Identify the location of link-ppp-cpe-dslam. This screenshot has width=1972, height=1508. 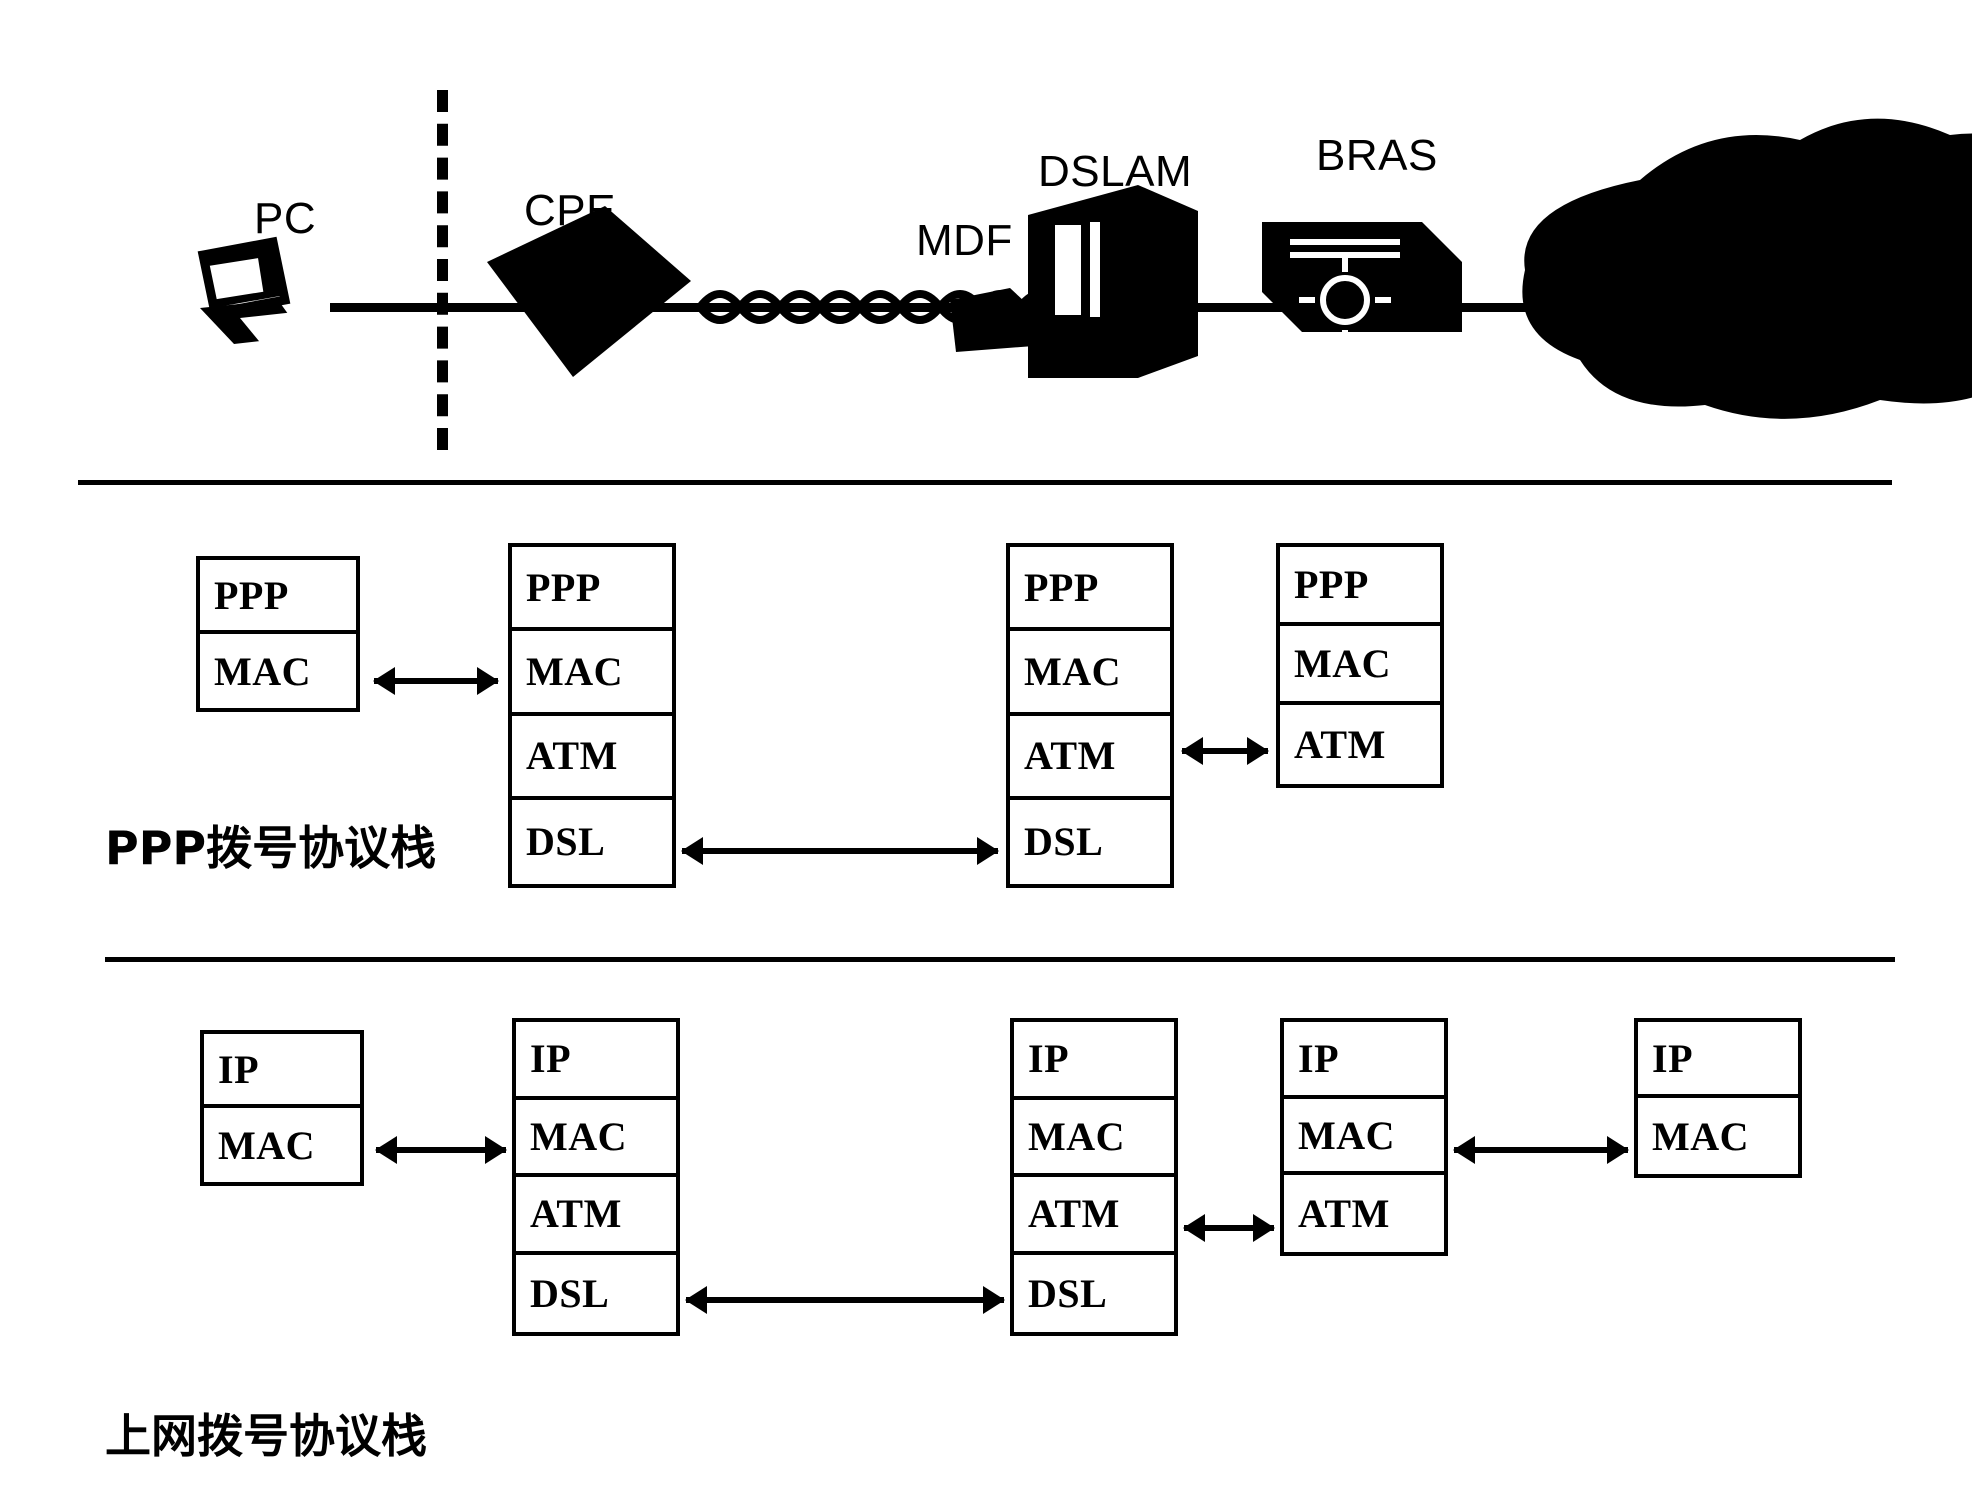
(840, 851).